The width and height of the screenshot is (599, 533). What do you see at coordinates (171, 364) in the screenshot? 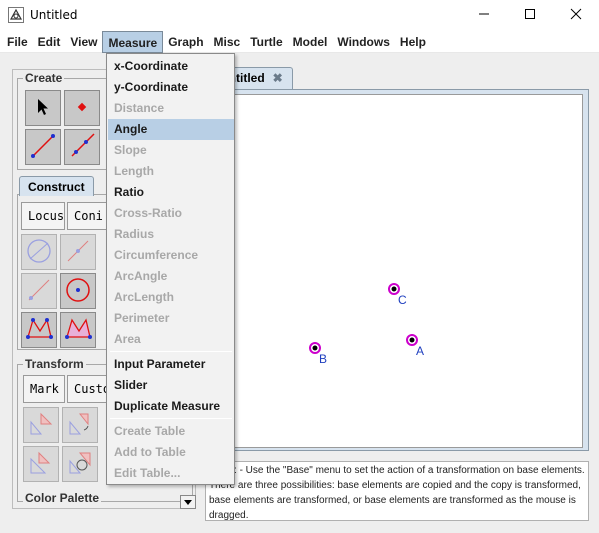
I see `menu-item-input-parameter: Input Parameter` at bounding box center [171, 364].